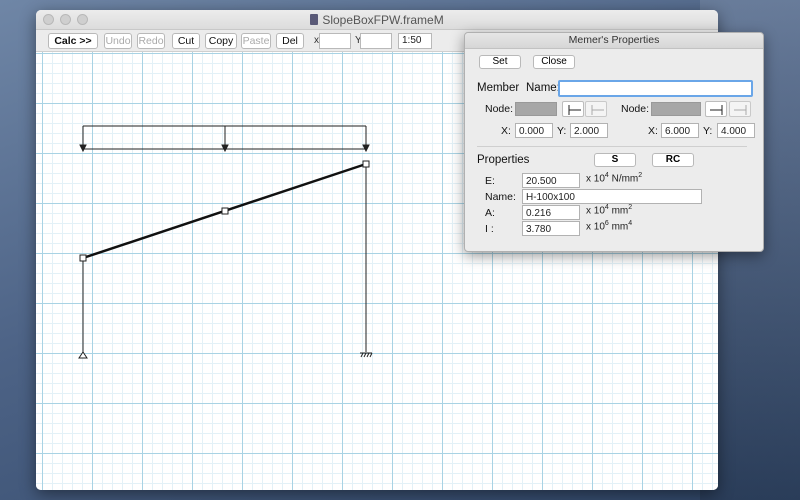 The height and width of the screenshot is (500, 800). I want to click on scale-input: 1:50, so click(415, 41).